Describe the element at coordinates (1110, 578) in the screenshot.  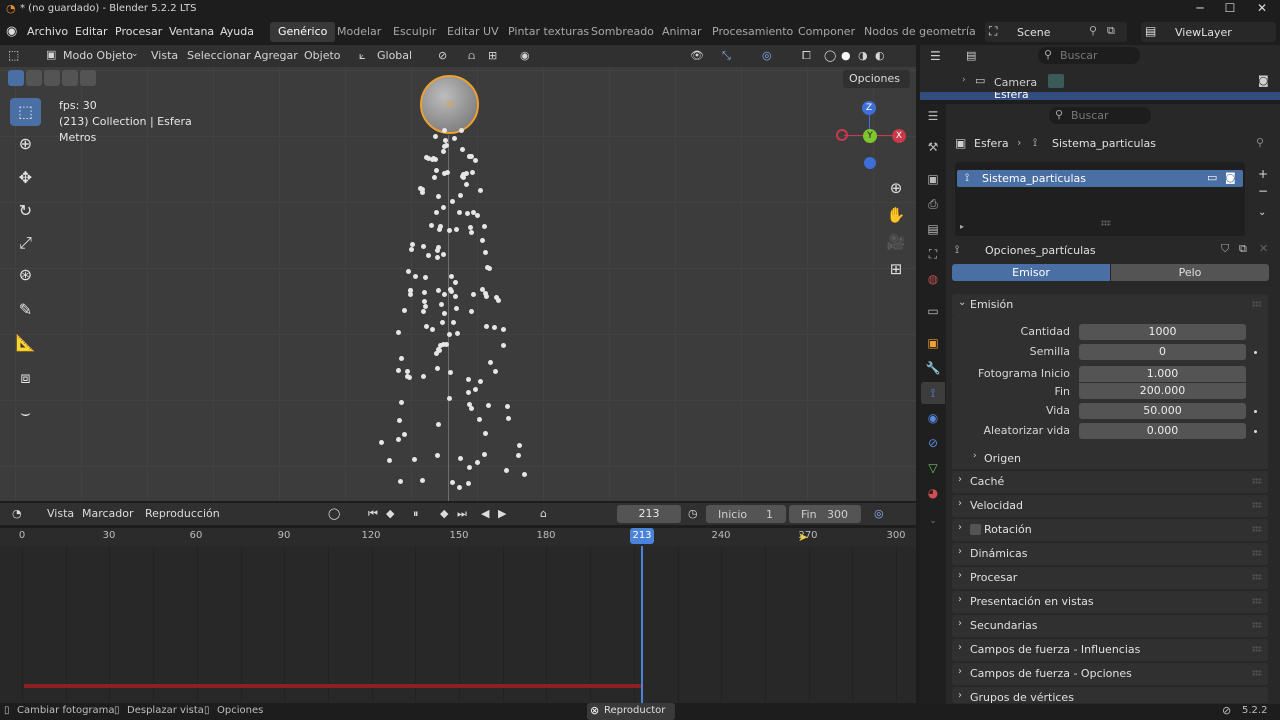
I see `panel-procesar-header: › Procesar` at that location.